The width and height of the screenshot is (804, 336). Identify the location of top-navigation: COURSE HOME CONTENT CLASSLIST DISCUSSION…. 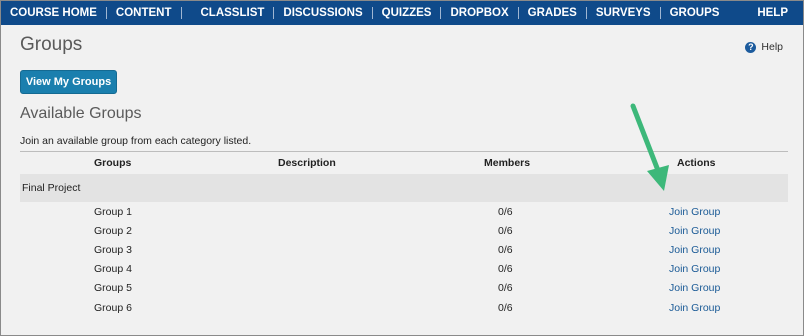
(402, 13).